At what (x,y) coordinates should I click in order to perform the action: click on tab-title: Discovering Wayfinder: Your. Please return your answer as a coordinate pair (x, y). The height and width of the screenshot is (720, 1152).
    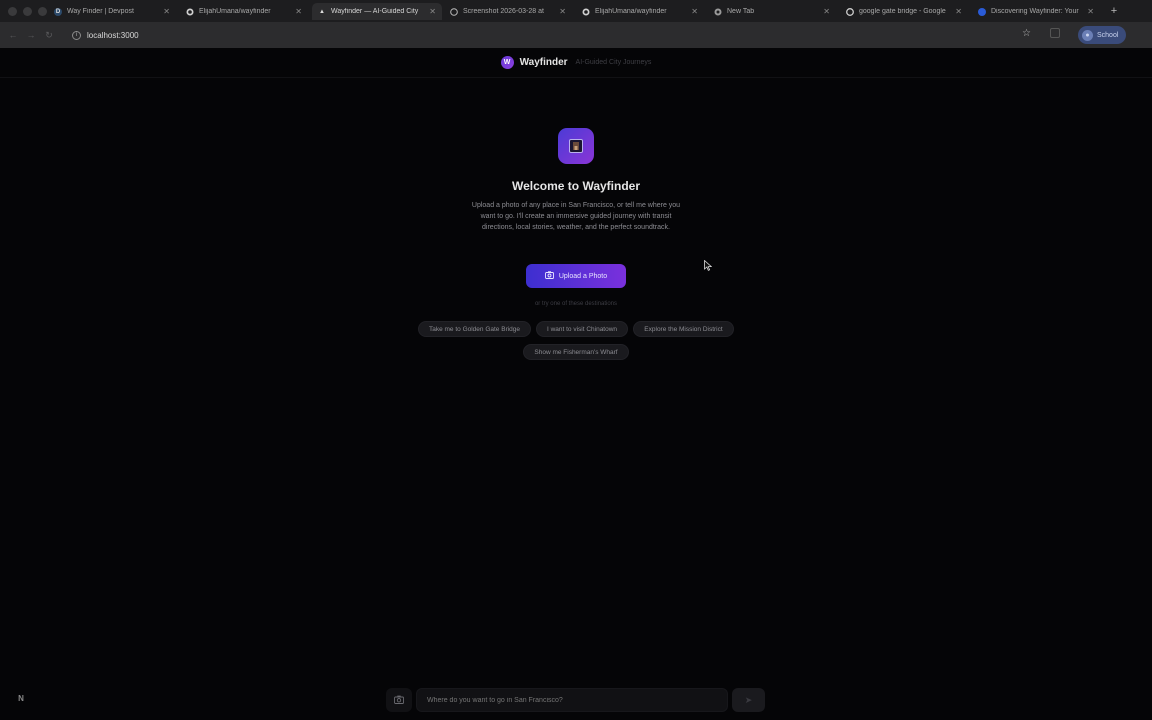
    Looking at the image, I should click on (1035, 11).